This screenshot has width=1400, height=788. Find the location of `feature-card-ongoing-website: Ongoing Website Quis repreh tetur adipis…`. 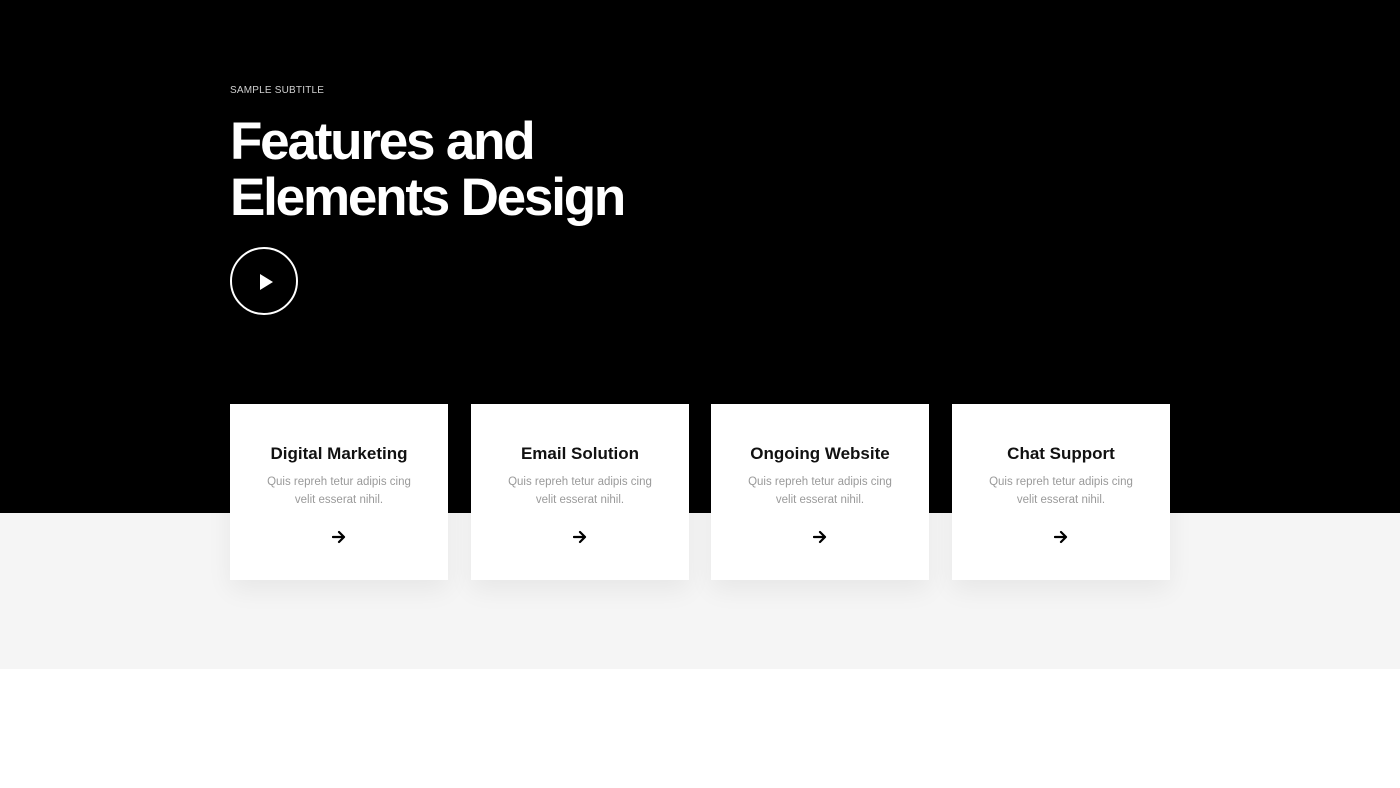

feature-card-ongoing-website: Ongoing Website Quis repreh tetur adipis… is located at coordinates (820, 492).